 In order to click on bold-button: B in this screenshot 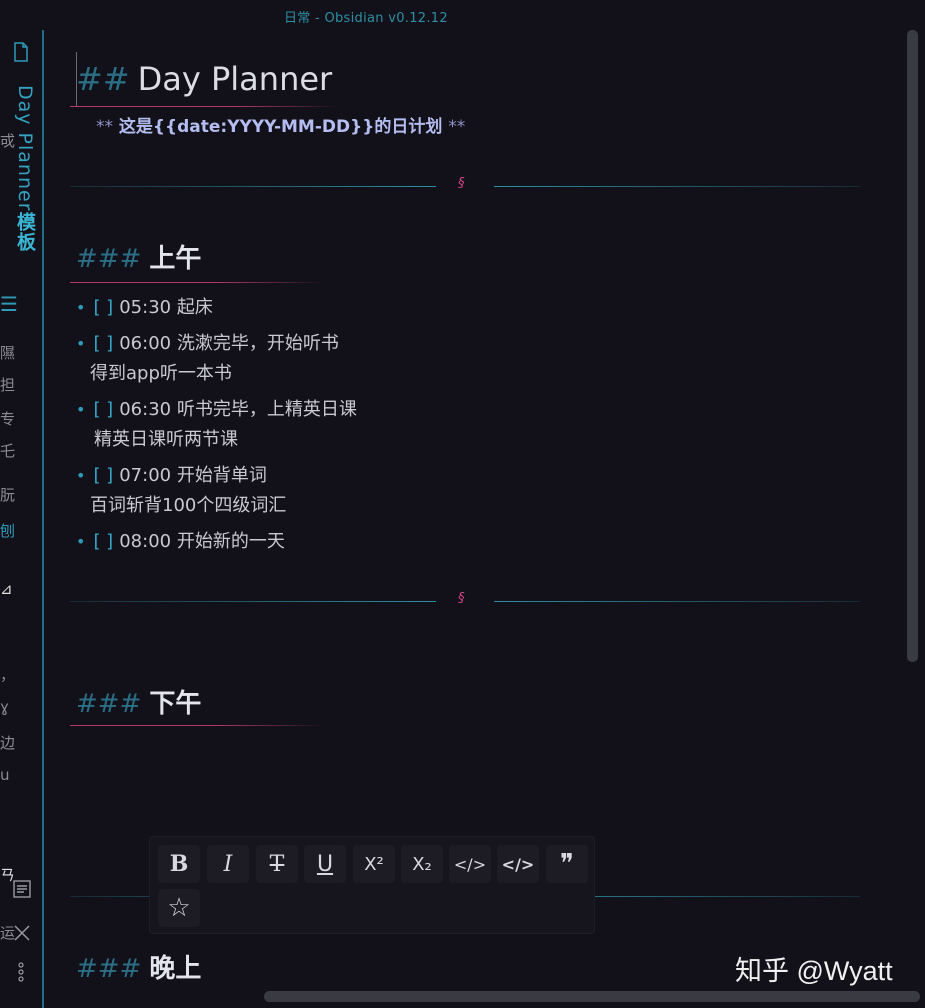, I will do `click(179, 864)`.